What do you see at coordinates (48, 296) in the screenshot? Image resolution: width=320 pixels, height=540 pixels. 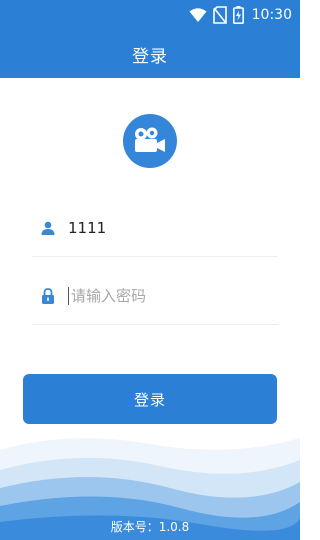 I see `lock-icon` at bounding box center [48, 296].